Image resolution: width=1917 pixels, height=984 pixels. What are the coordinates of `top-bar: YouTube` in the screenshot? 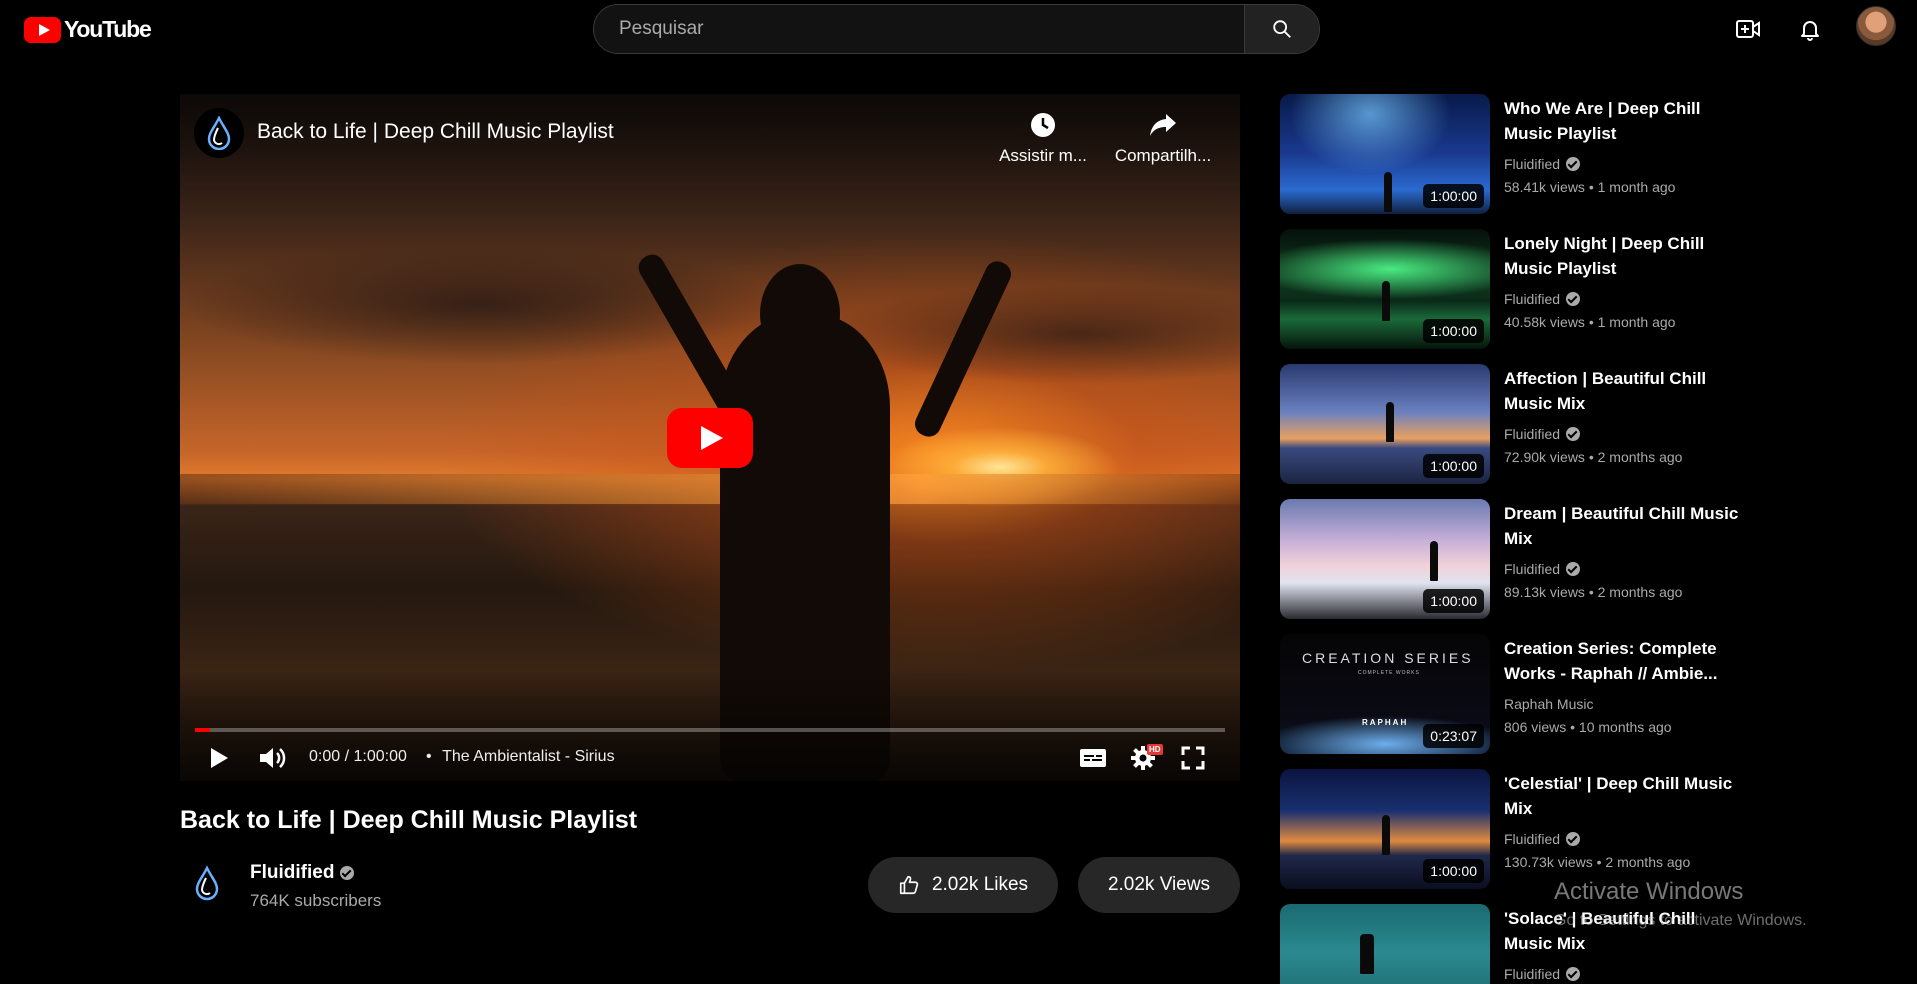 It's located at (958, 30).